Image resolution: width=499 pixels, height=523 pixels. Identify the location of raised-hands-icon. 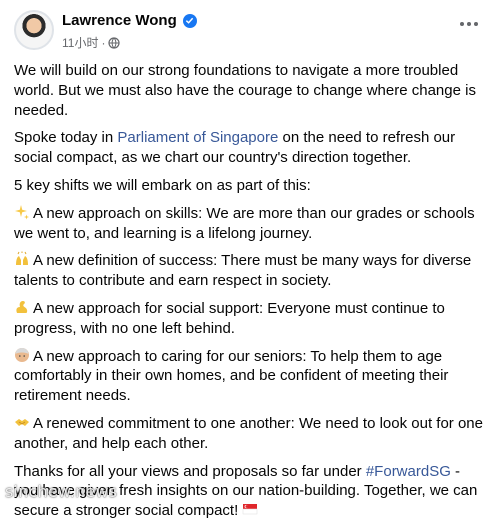
(22, 259).